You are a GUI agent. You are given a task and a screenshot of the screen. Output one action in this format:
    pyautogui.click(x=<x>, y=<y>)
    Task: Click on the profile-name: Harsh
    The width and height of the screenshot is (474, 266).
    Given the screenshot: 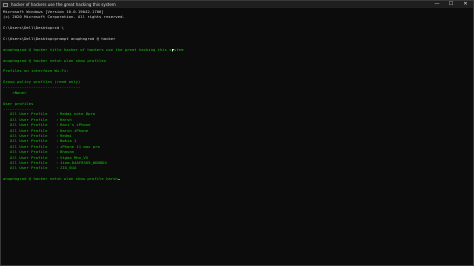 What is the action you would take?
    pyautogui.click(x=66, y=119)
    